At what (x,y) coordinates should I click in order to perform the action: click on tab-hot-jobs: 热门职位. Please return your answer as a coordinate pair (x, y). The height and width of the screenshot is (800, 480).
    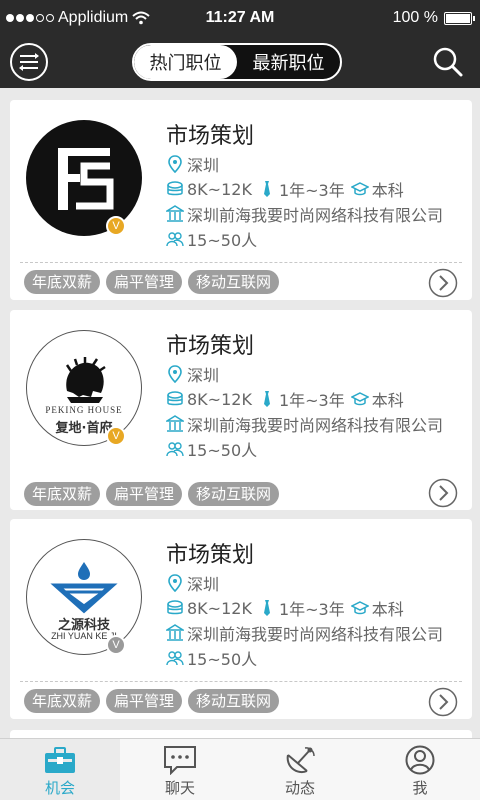
    Looking at the image, I should click on (185, 62).